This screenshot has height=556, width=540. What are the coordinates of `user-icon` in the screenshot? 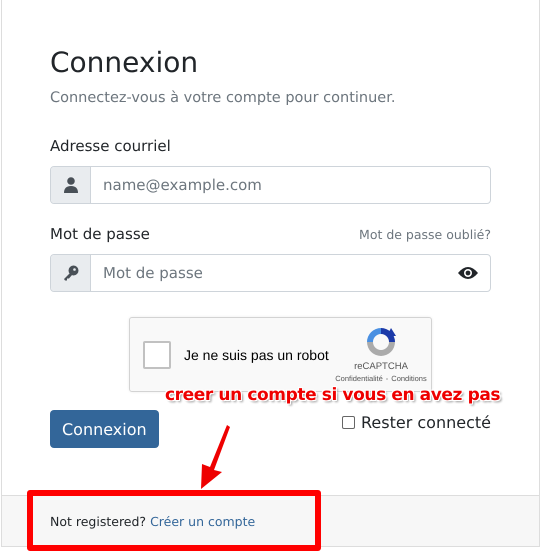 It's located at (71, 185).